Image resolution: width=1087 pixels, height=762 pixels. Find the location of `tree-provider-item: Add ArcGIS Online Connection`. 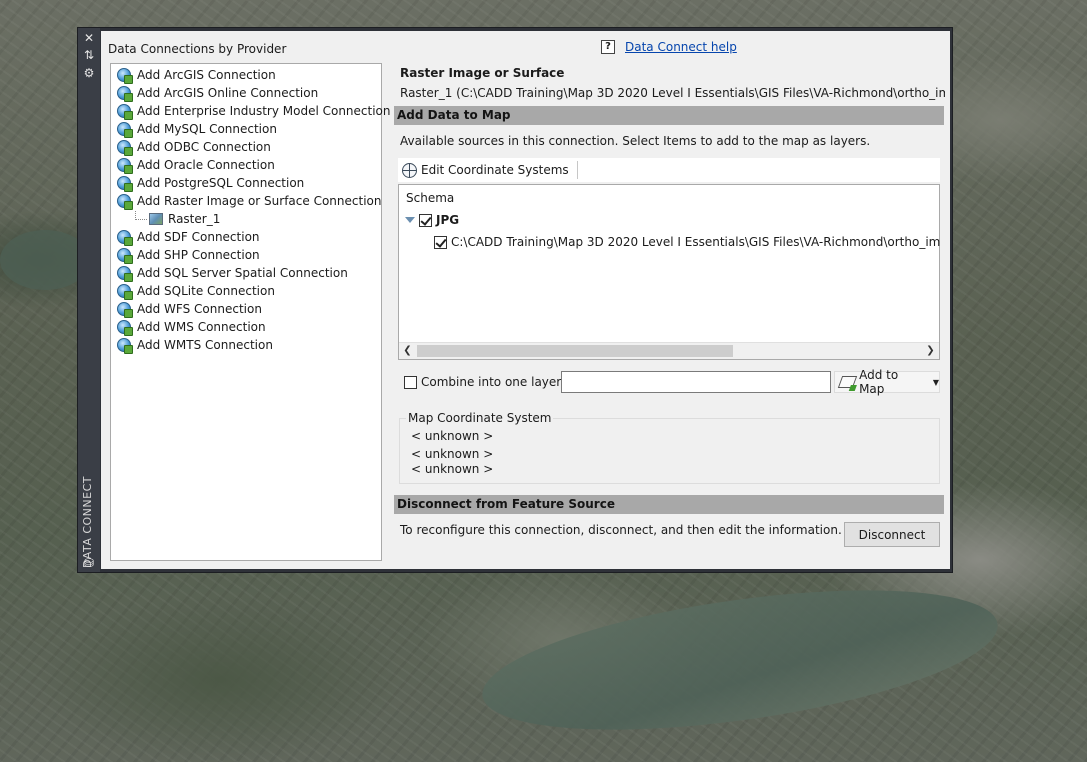

tree-provider-item: Add ArcGIS Online Connection is located at coordinates (246, 93).